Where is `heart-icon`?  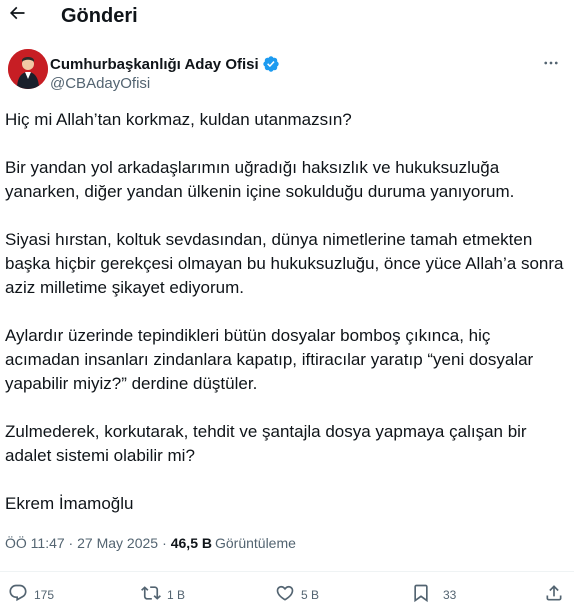
heart-icon is located at coordinates (285, 595).